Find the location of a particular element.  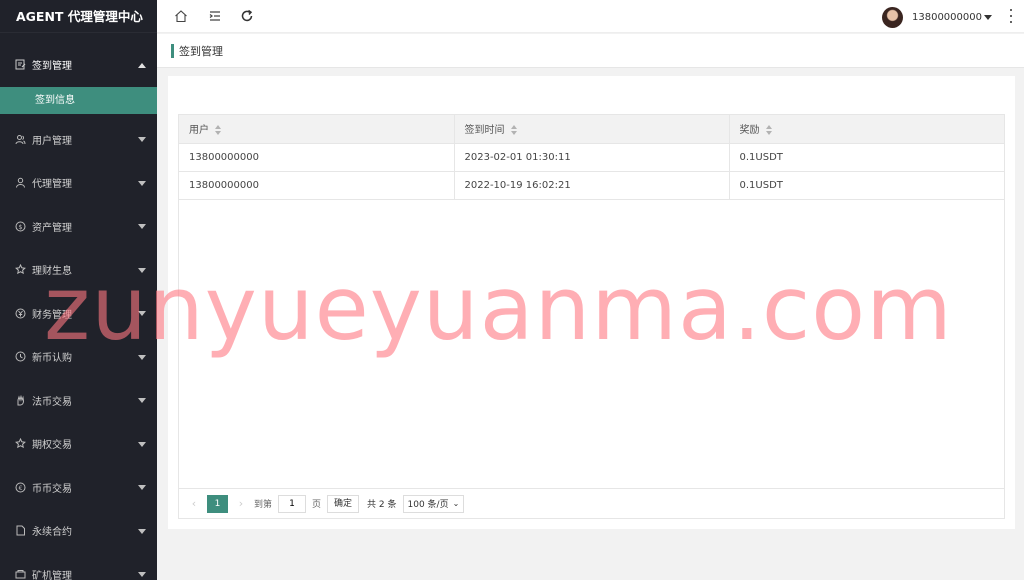

page-size-select: 100 条/页 ⌄ is located at coordinates (433, 503).